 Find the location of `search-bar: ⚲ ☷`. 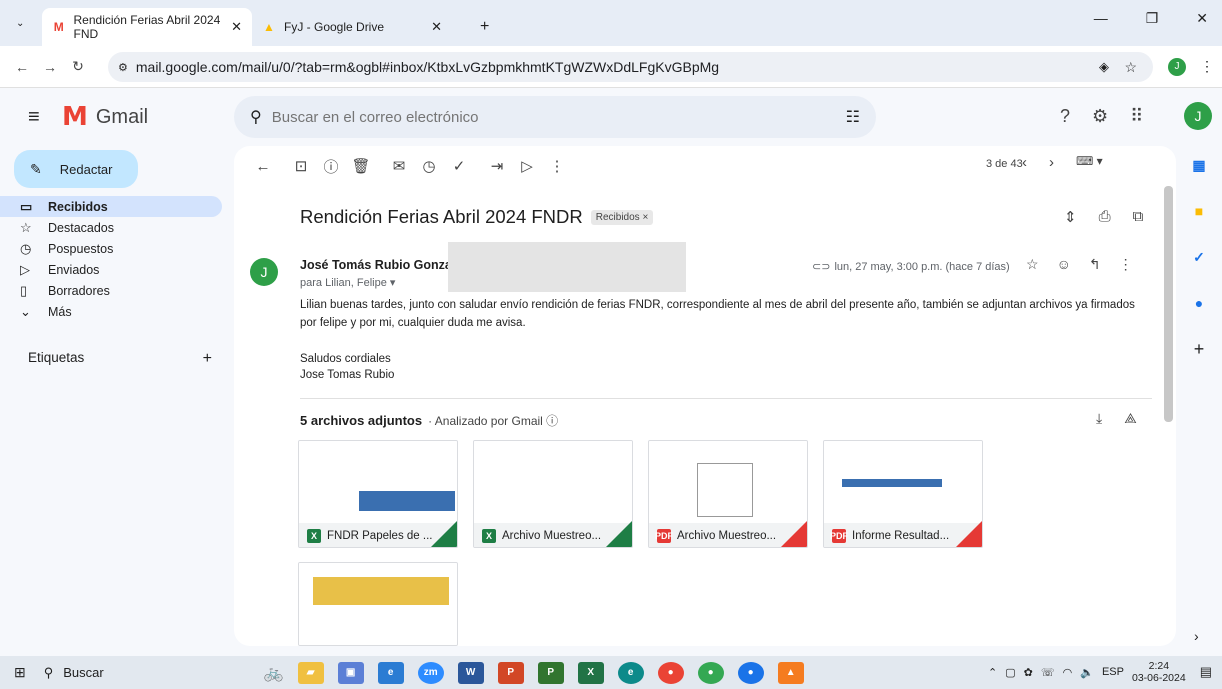

search-bar: ⚲ ☷ is located at coordinates (555, 117).